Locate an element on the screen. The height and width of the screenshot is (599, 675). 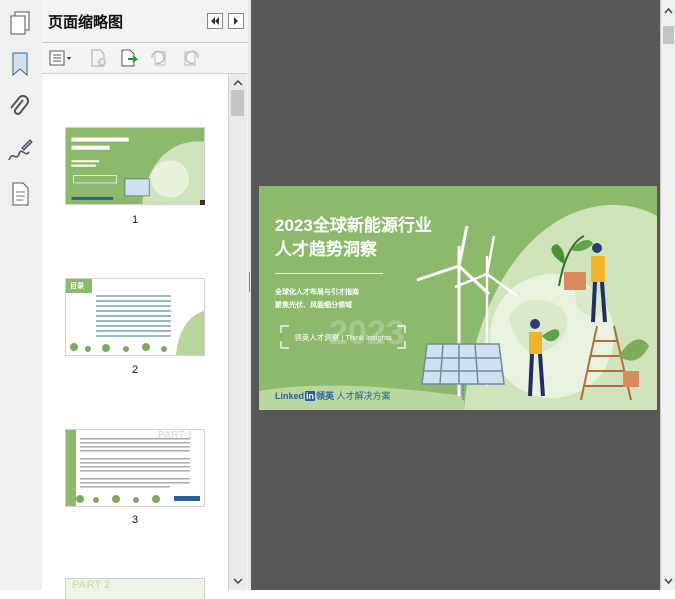
brand-tagline: 人才解决方案 is located at coordinates (363, 396).